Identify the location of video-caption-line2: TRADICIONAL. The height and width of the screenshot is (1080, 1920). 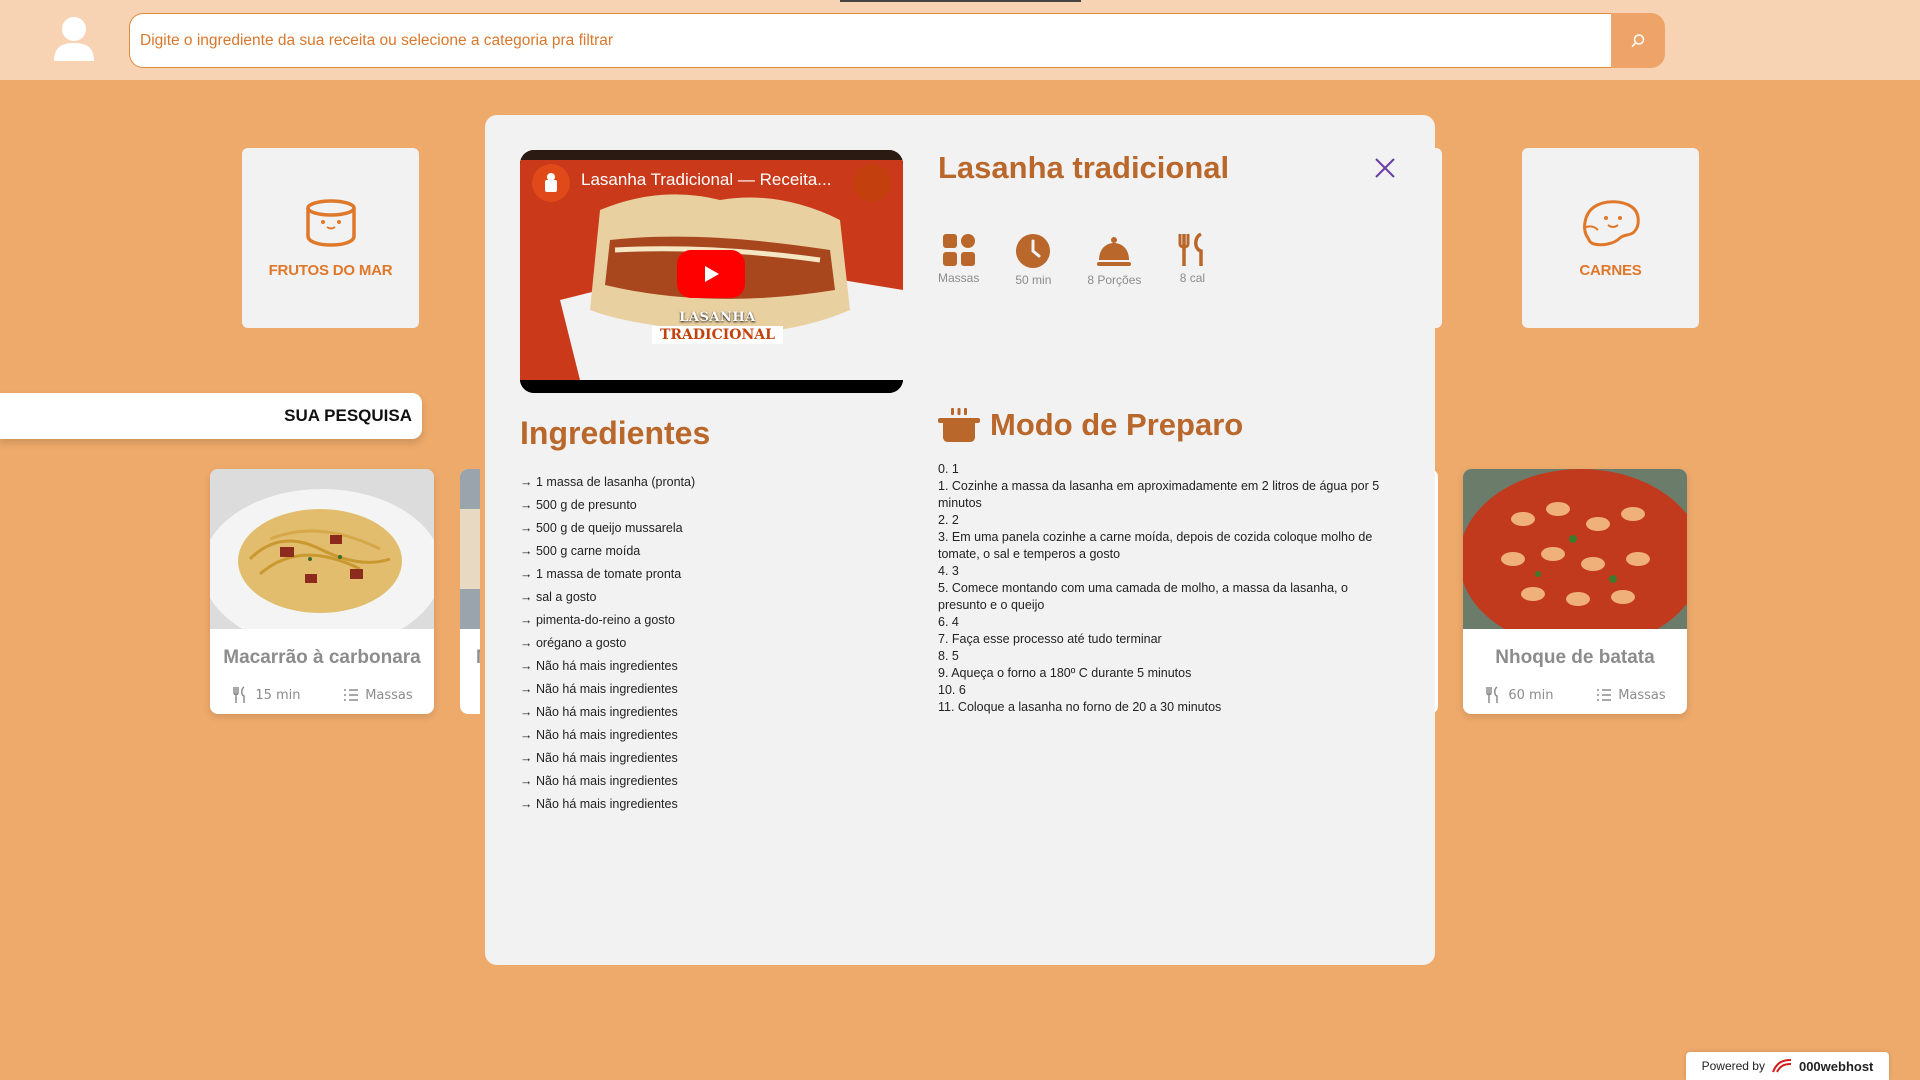
(717, 335).